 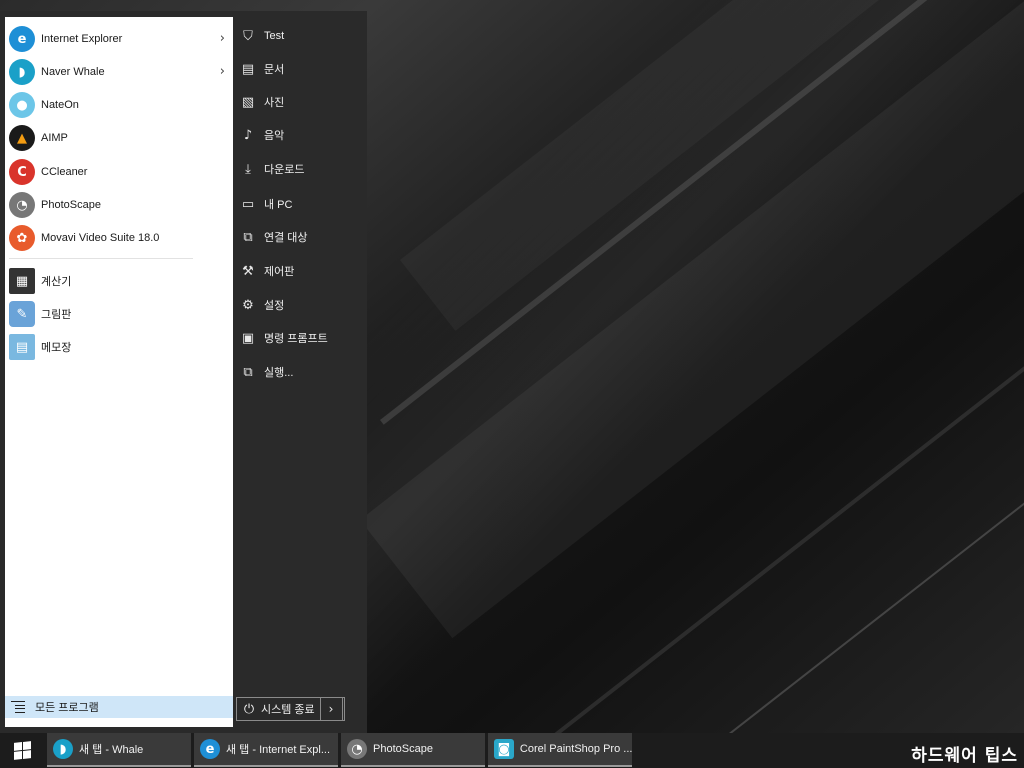 What do you see at coordinates (248, 102) in the screenshot?
I see `picture-icon: ▧` at bounding box center [248, 102].